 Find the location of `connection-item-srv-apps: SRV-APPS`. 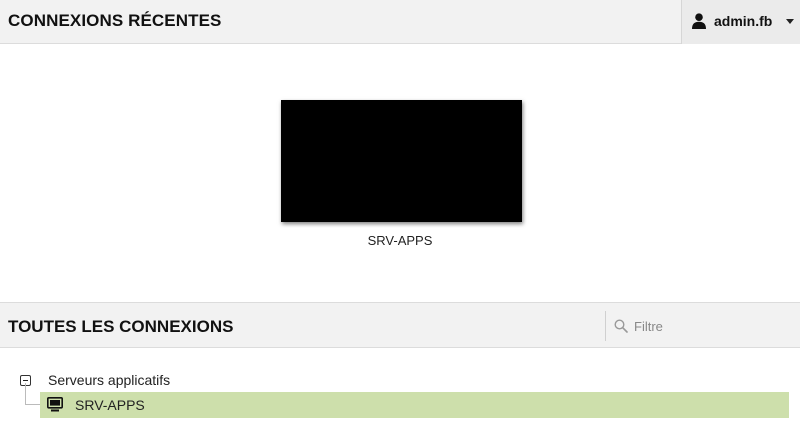

connection-item-srv-apps: SRV-APPS is located at coordinates (414, 405).